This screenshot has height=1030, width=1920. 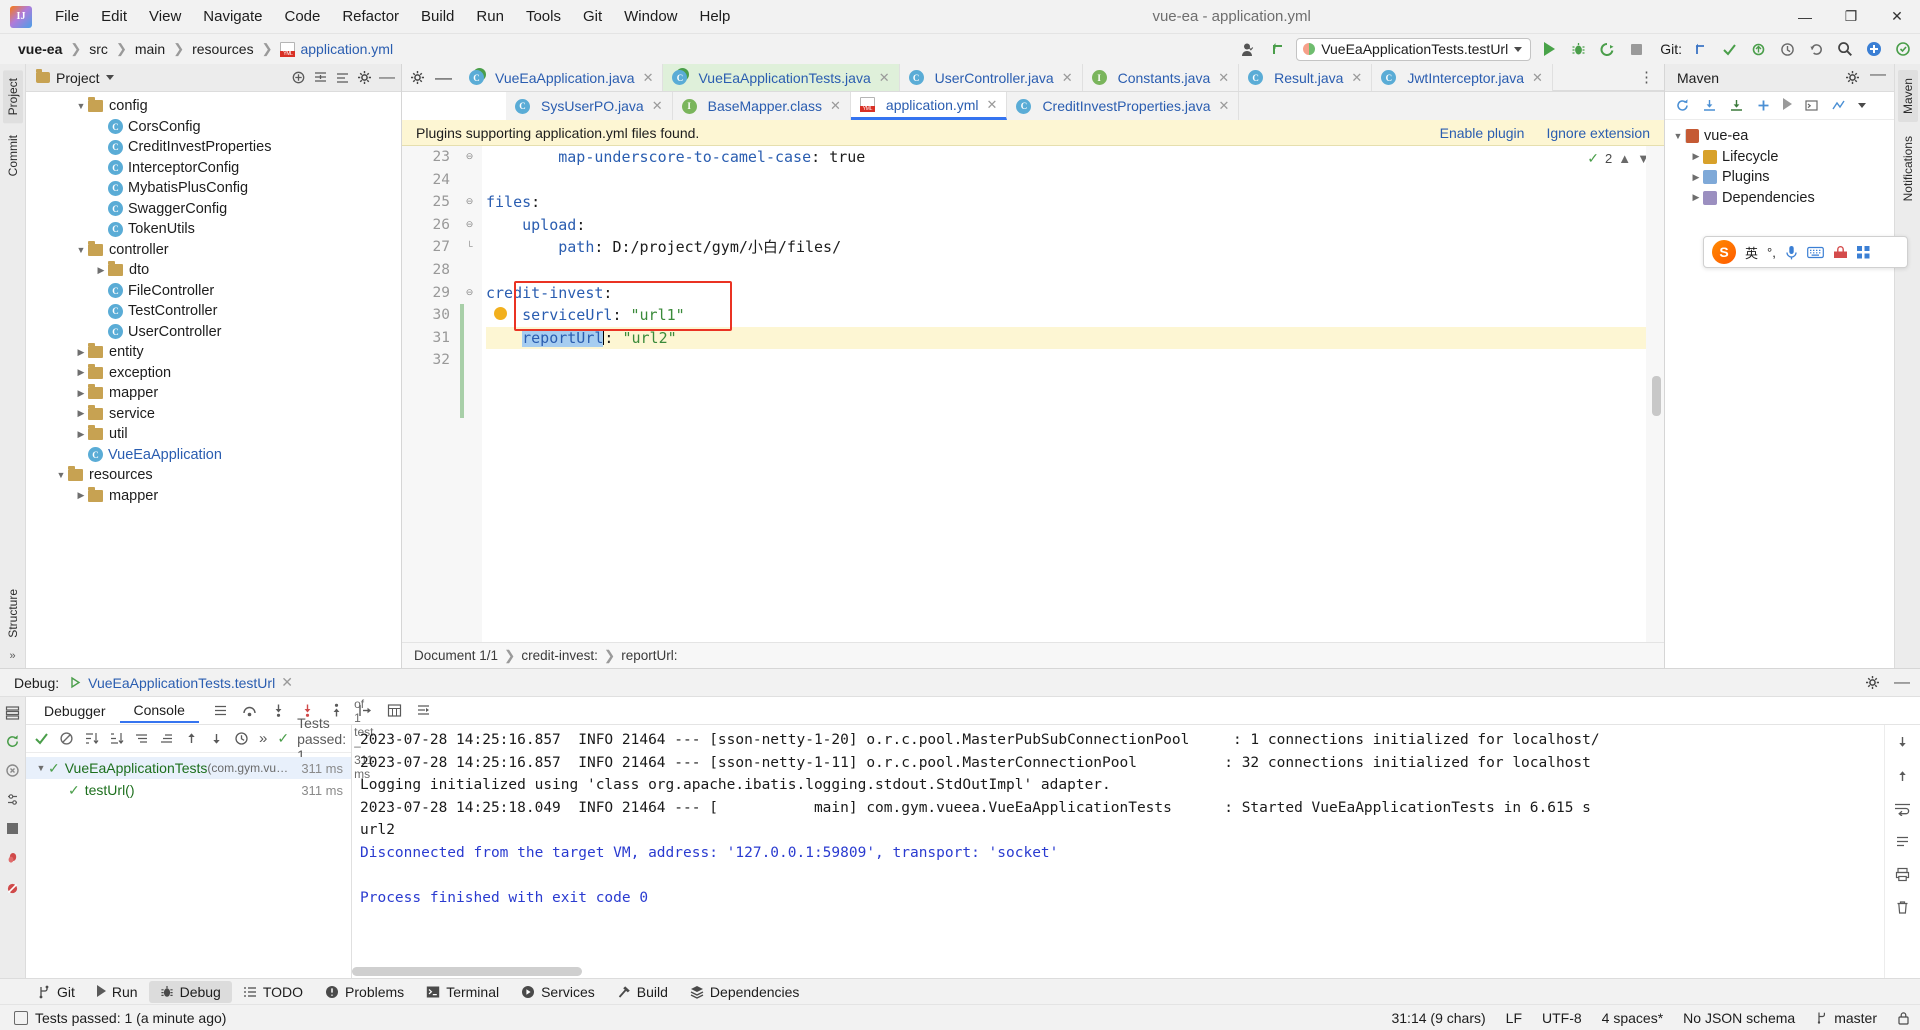 What do you see at coordinates (213, 270) in the screenshot?
I see `project-tree-item: dto` at bounding box center [213, 270].